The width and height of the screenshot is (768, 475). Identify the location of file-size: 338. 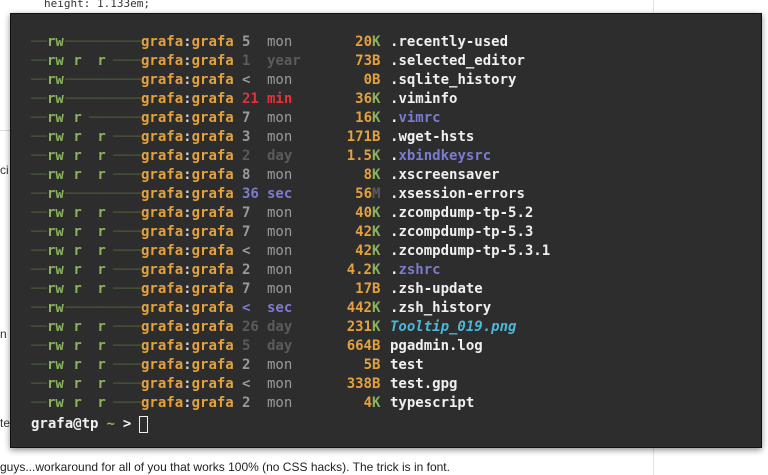
(359, 384).